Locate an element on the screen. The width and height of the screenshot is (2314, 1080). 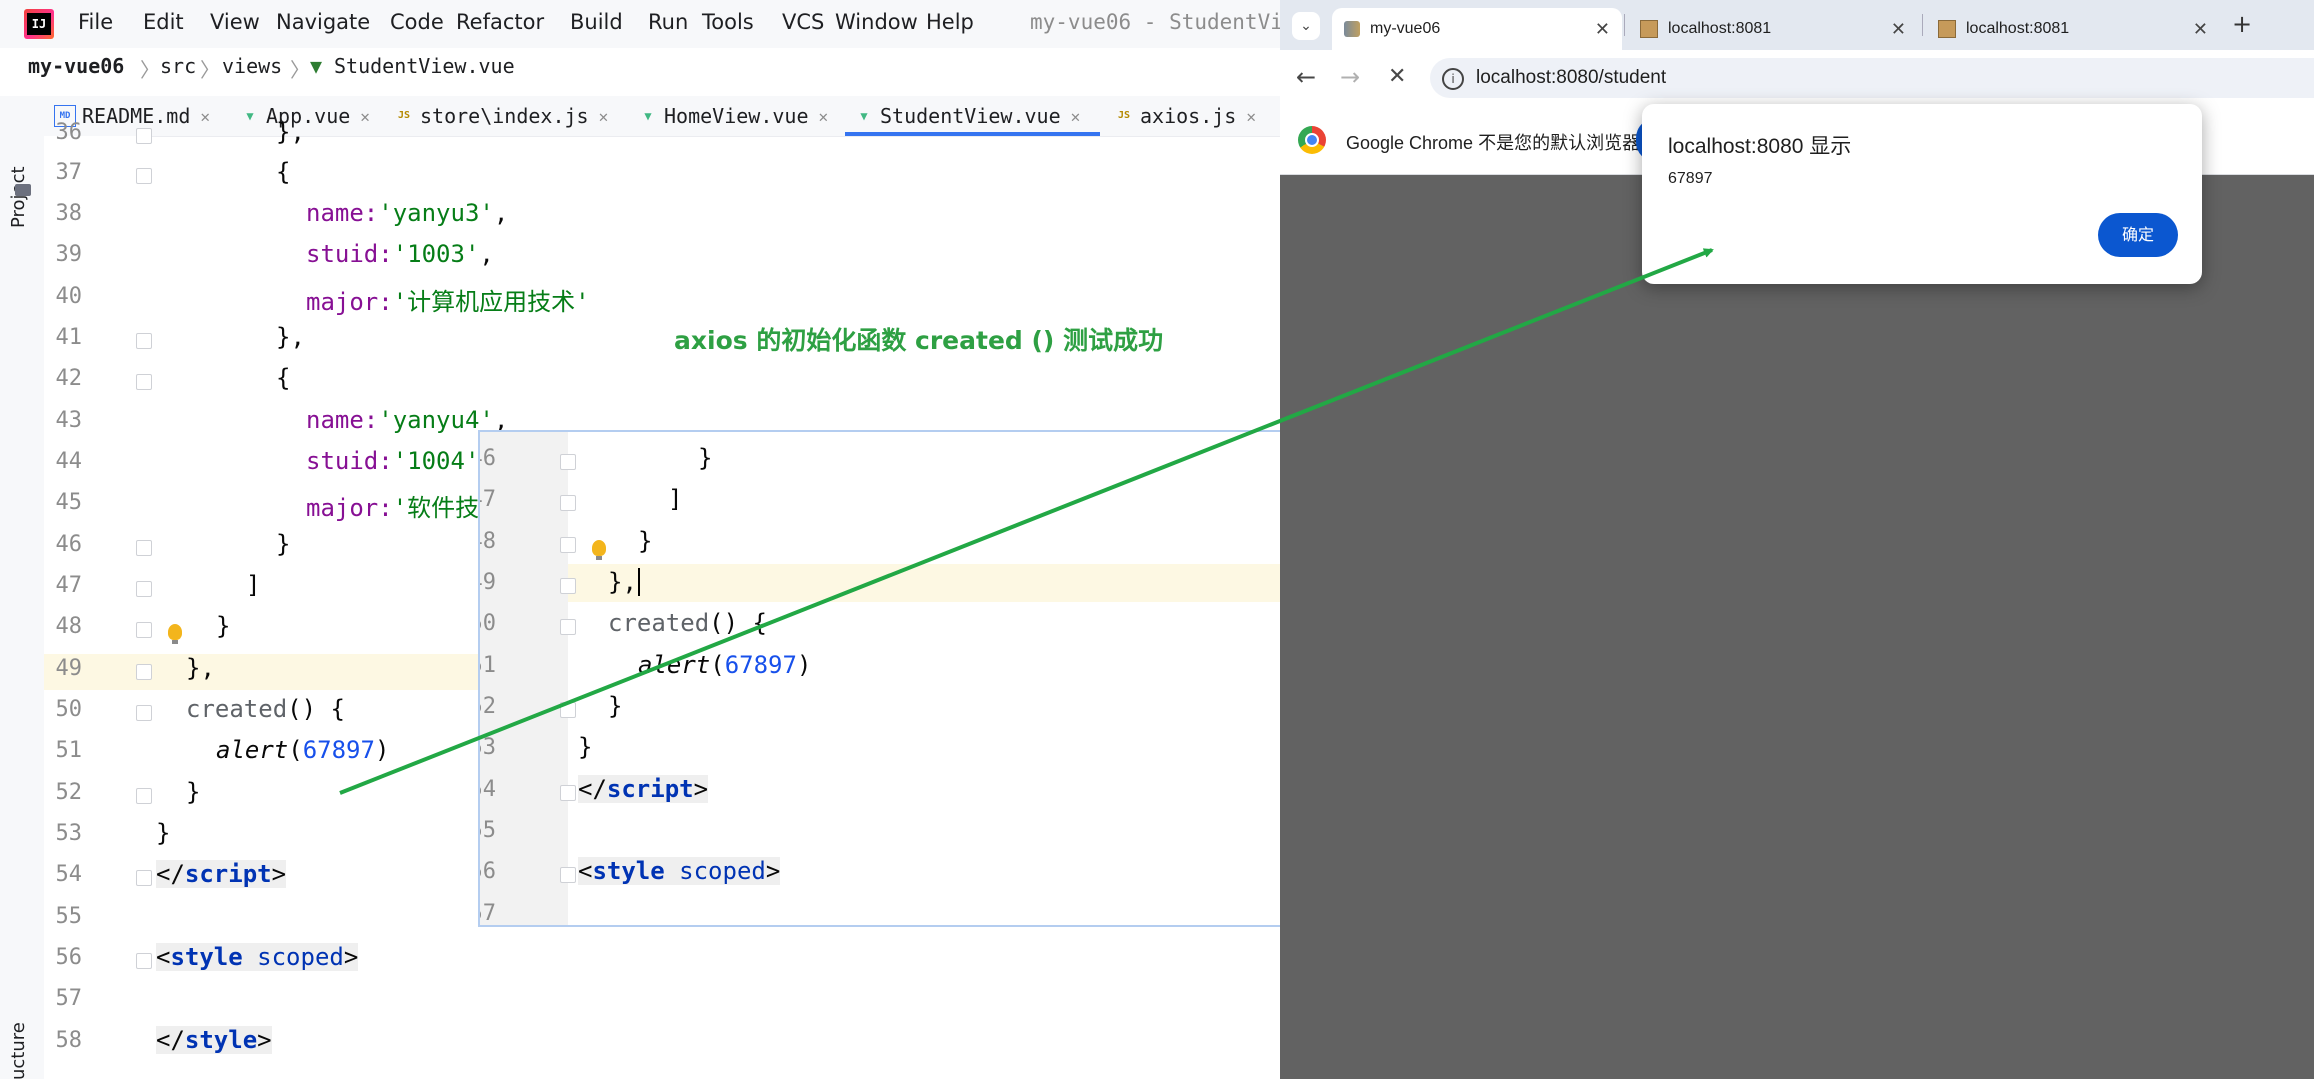
menu-run: Run is located at coordinates (668, 22).